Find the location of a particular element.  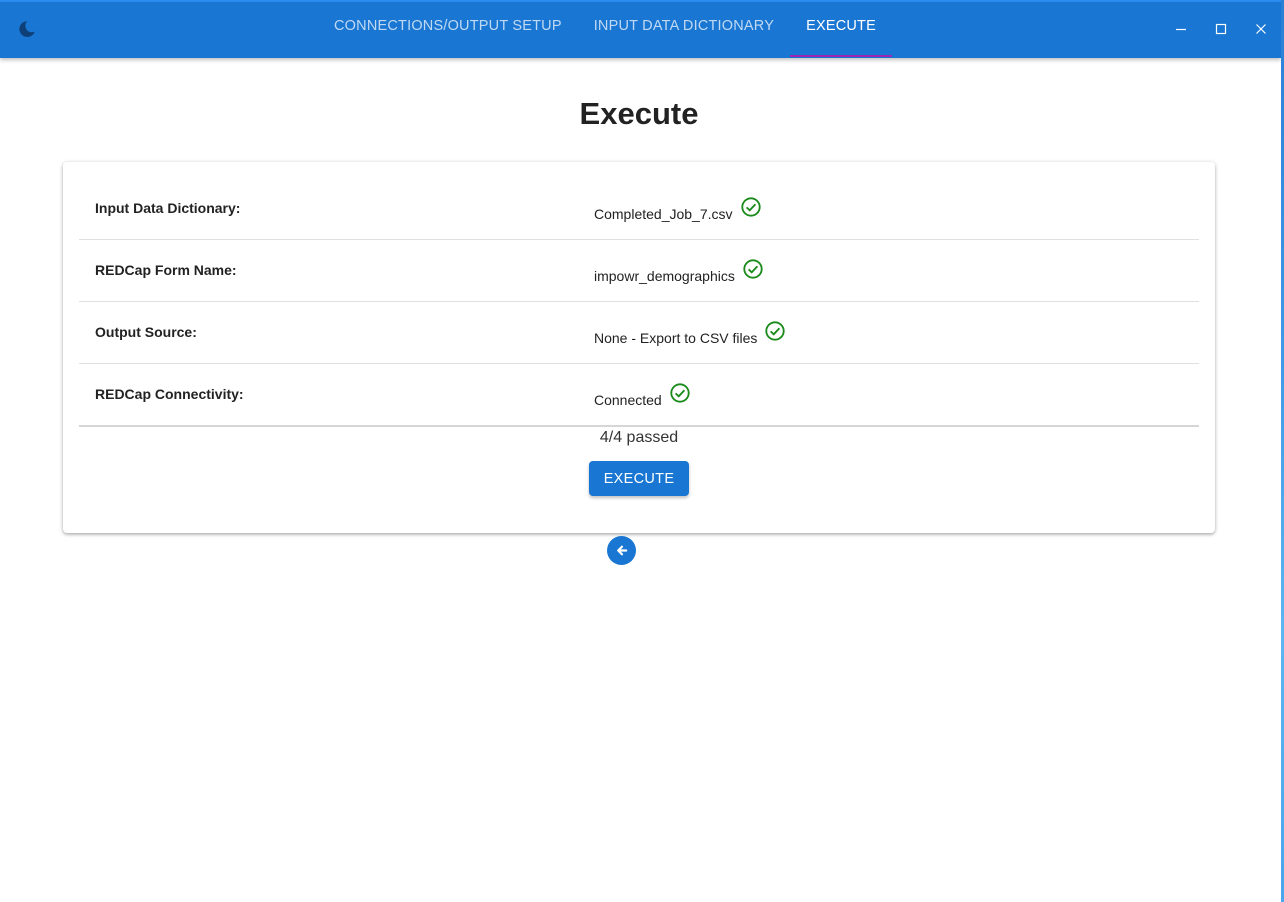

tab-label: EXECUTE is located at coordinates (841, 25).